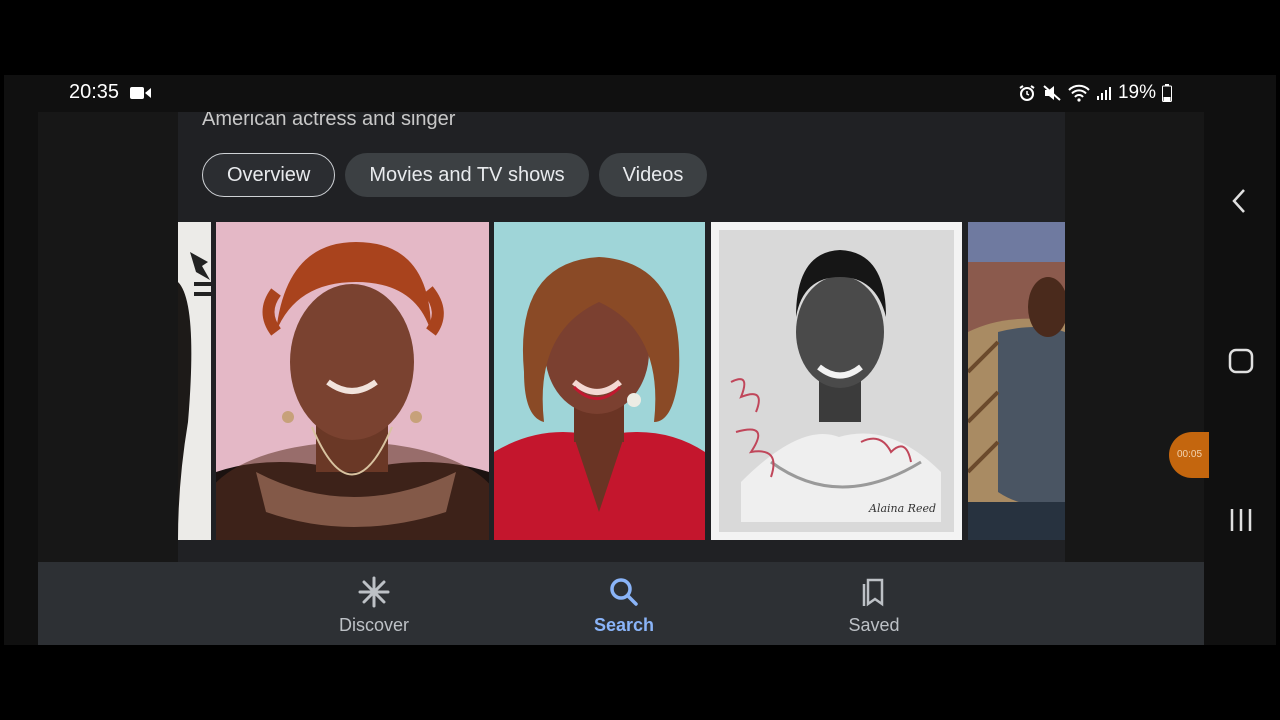 The image size is (1280, 720). I want to click on recent-apps-icon, so click(1241, 520).